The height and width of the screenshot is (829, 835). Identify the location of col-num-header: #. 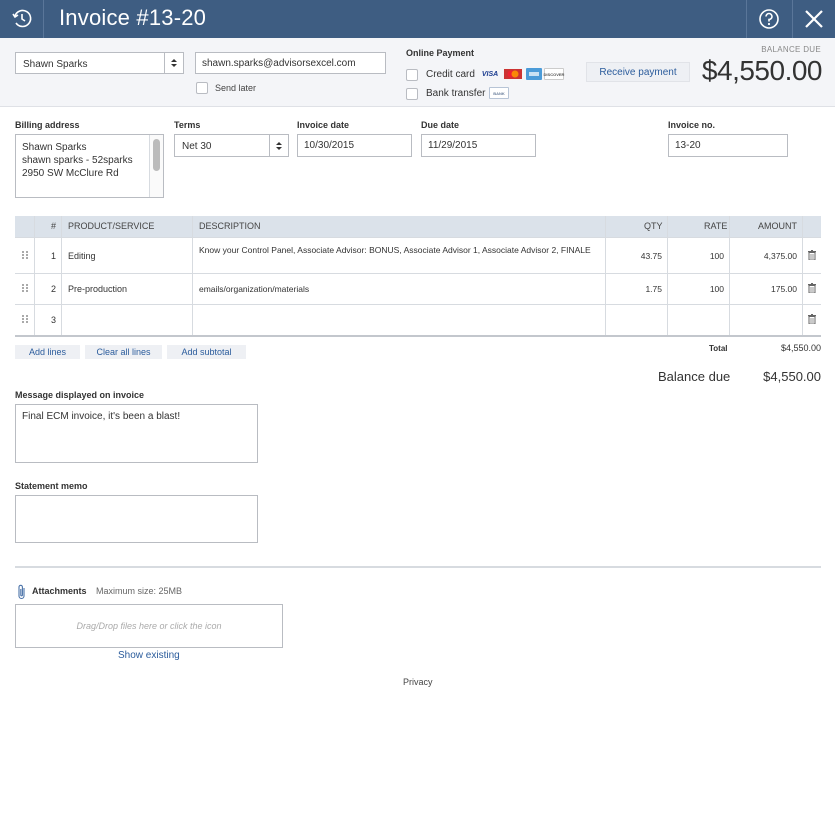
(54, 226).